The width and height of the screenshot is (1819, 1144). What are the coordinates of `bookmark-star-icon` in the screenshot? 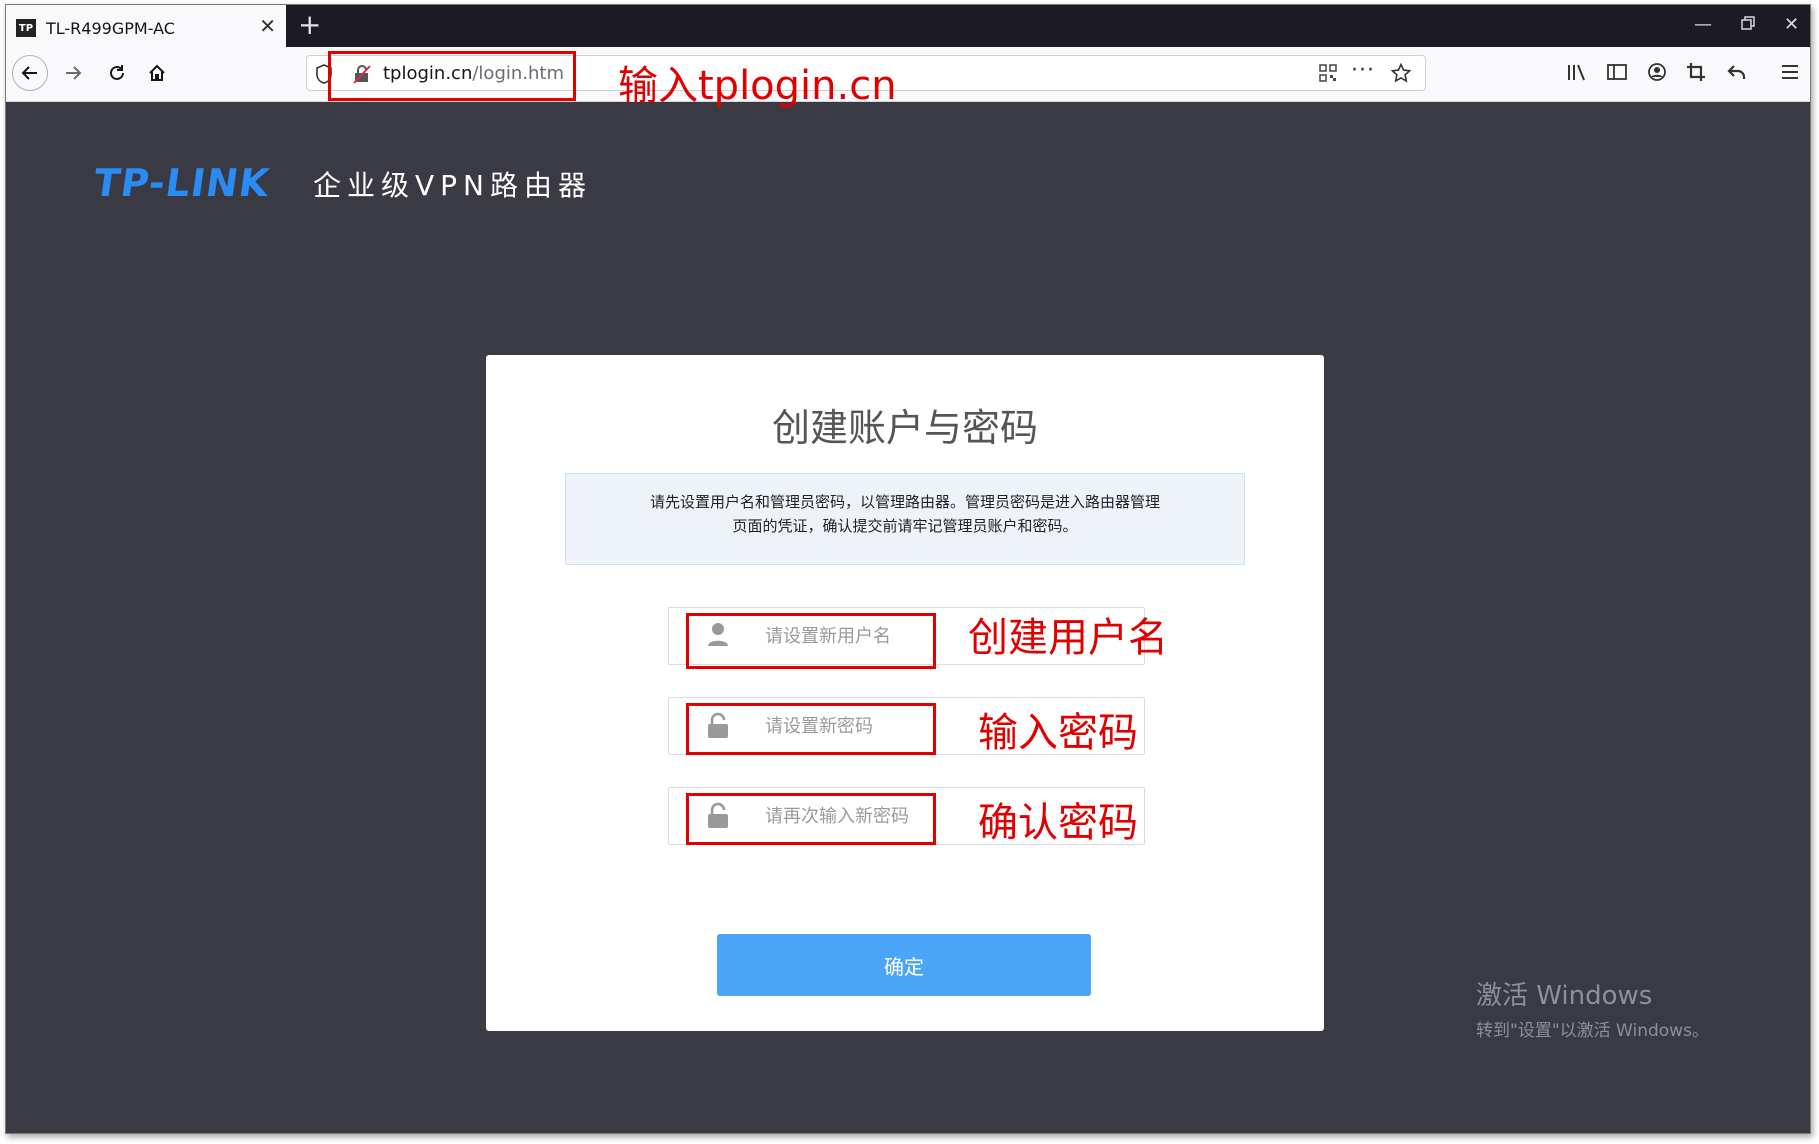 It's located at (1401, 74).